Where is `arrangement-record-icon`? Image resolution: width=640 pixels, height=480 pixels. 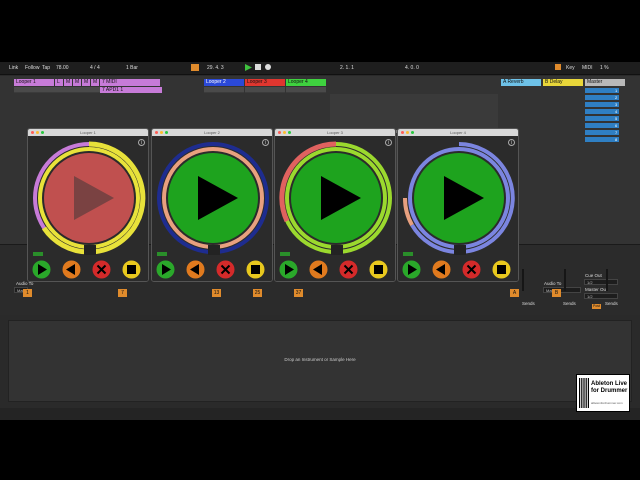
arrangement-record-icon is located at coordinates (195, 67).